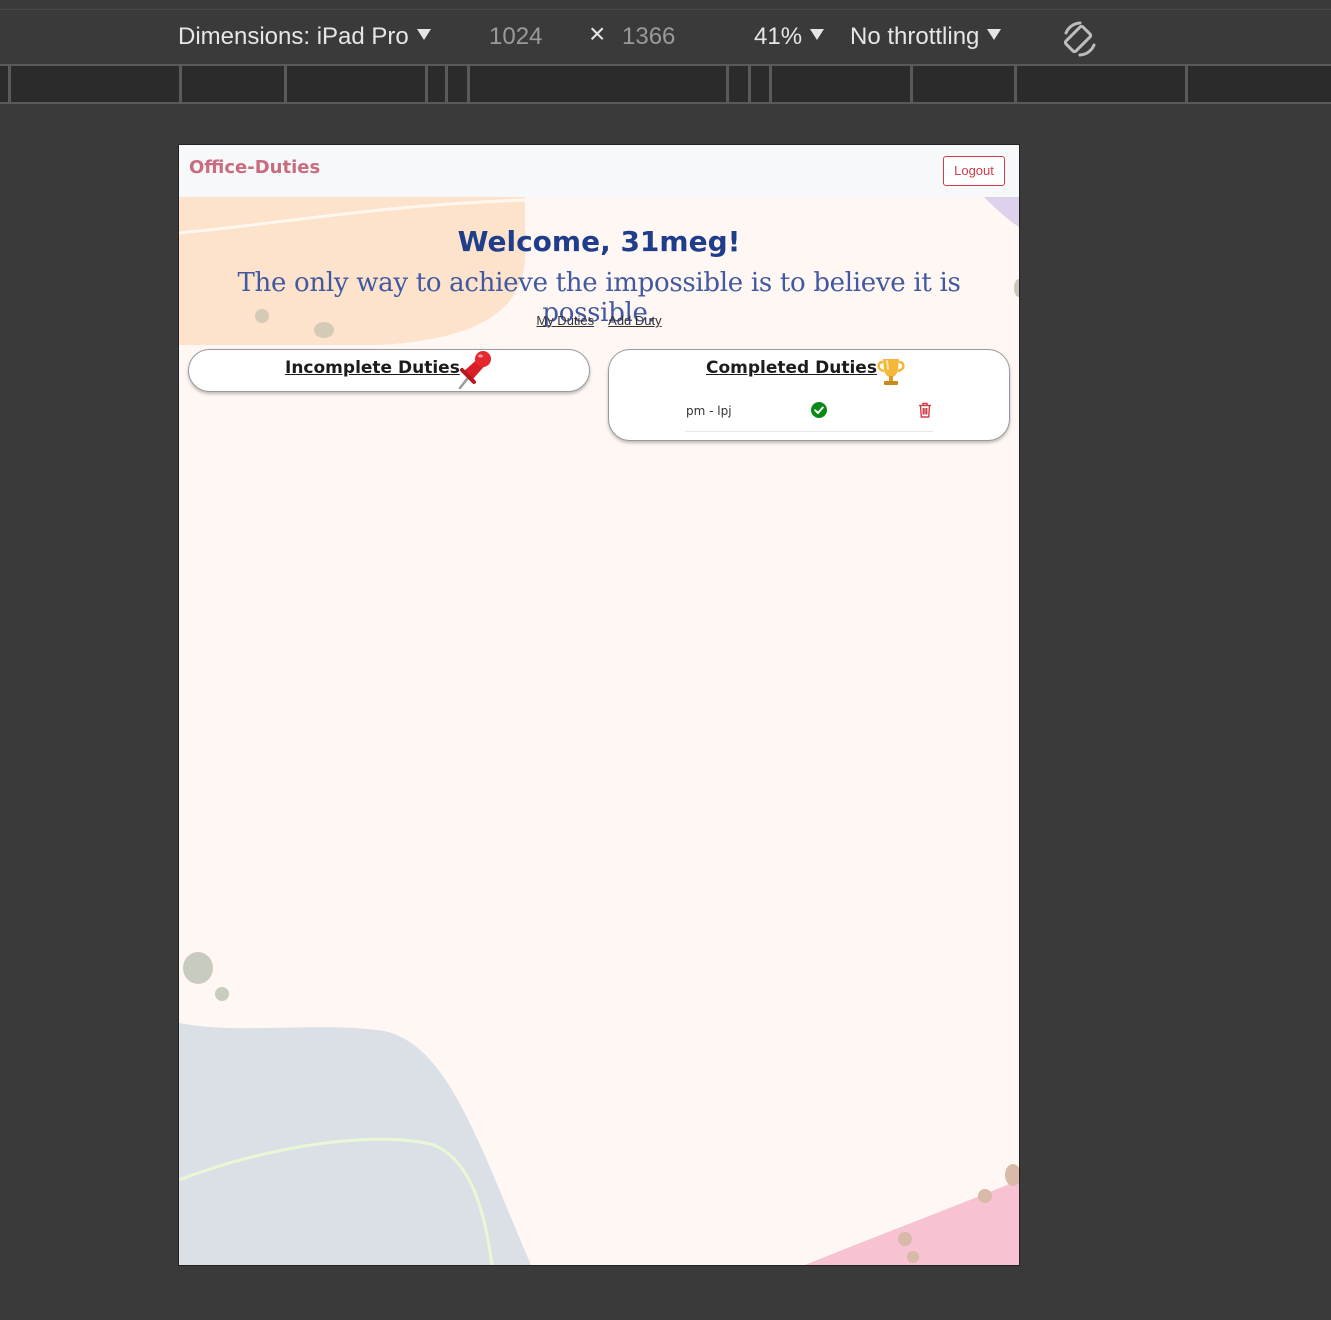 This screenshot has height=1320, width=1331. I want to click on duty-nav: My Duties Add Duty, so click(599, 320).